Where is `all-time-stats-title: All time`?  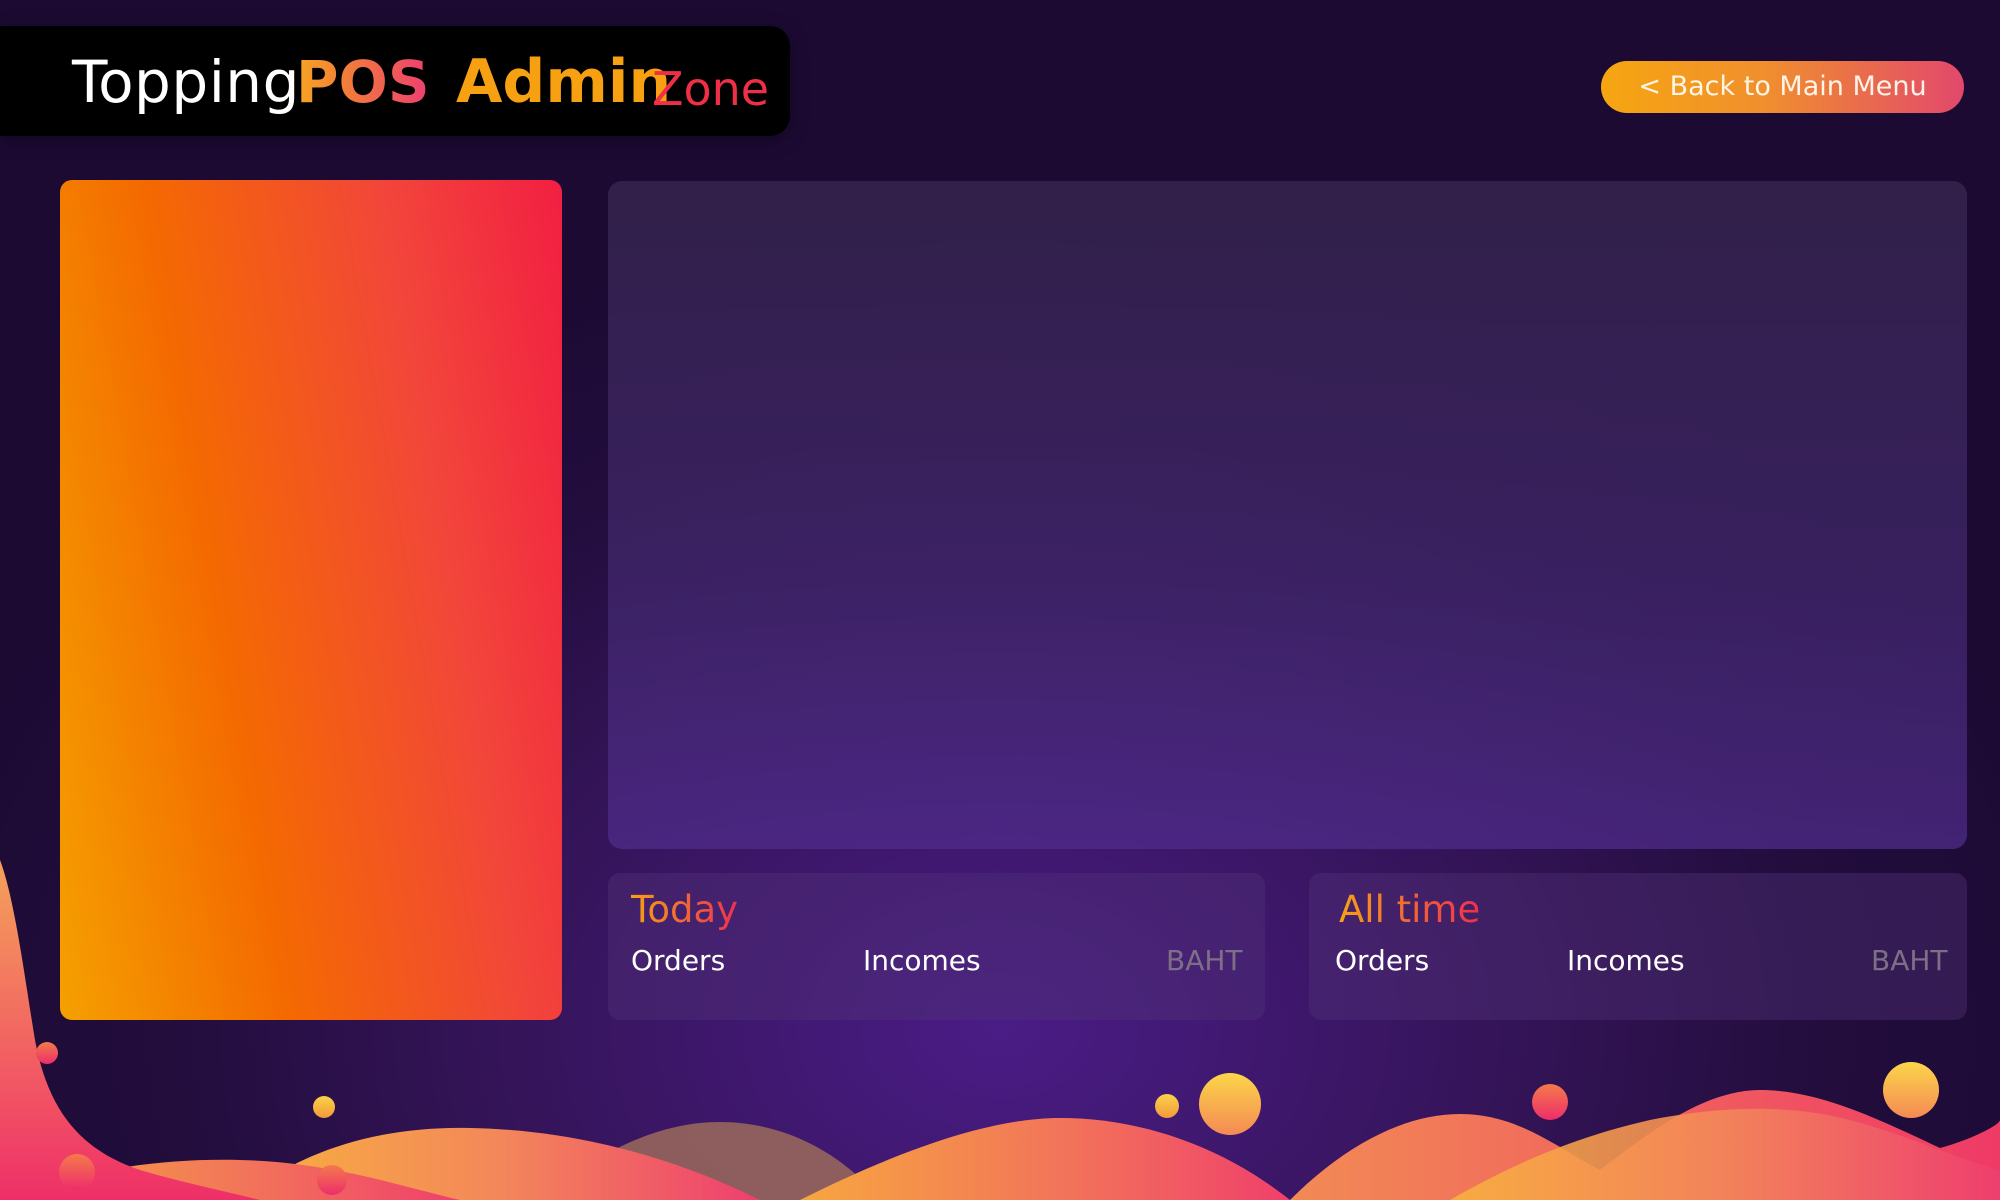 all-time-stats-title: All time is located at coordinates (1409, 910).